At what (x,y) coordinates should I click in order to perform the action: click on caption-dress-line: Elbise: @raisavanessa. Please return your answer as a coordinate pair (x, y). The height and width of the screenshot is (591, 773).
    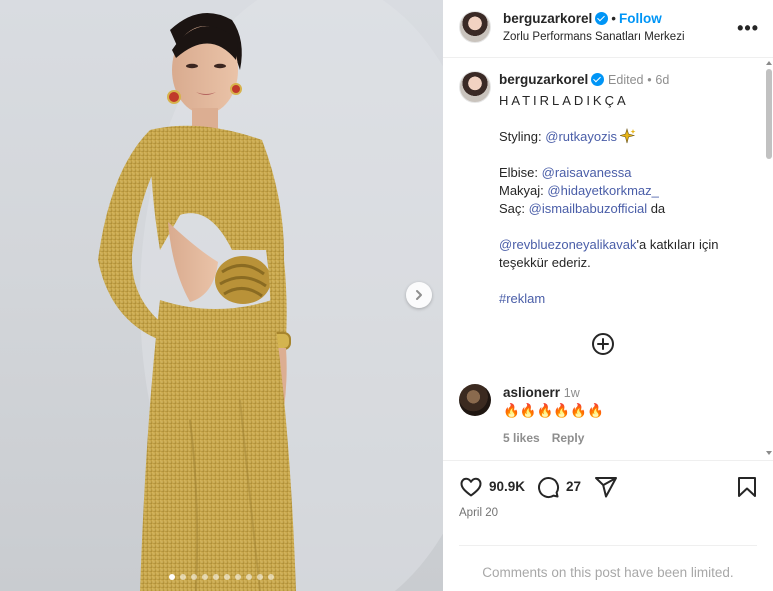
    Looking at the image, I should click on (628, 173).